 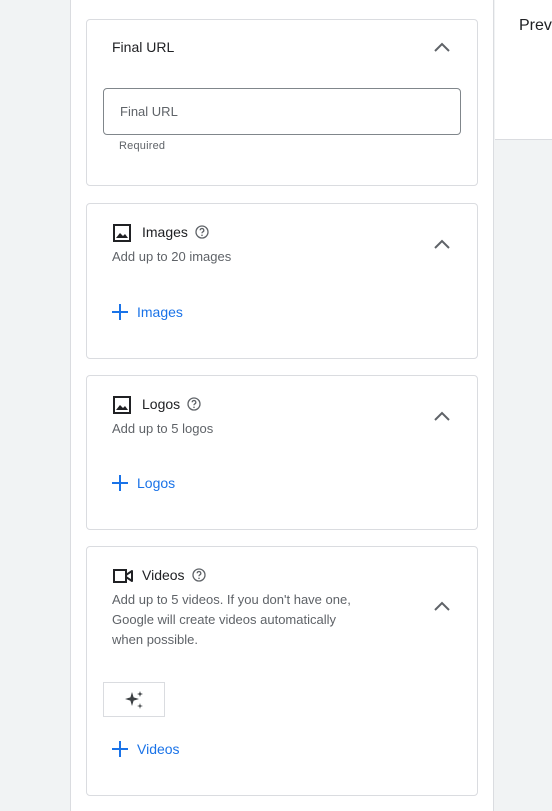 I want to click on video-camera-icon, so click(x=123, y=576).